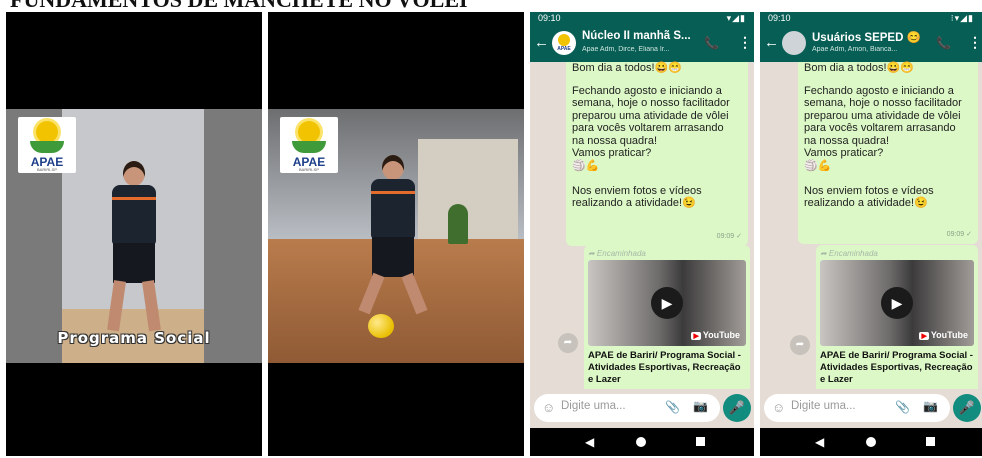  What do you see at coordinates (458, 224) in the screenshot?
I see `plant-icon` at bounding box center [458, 224].